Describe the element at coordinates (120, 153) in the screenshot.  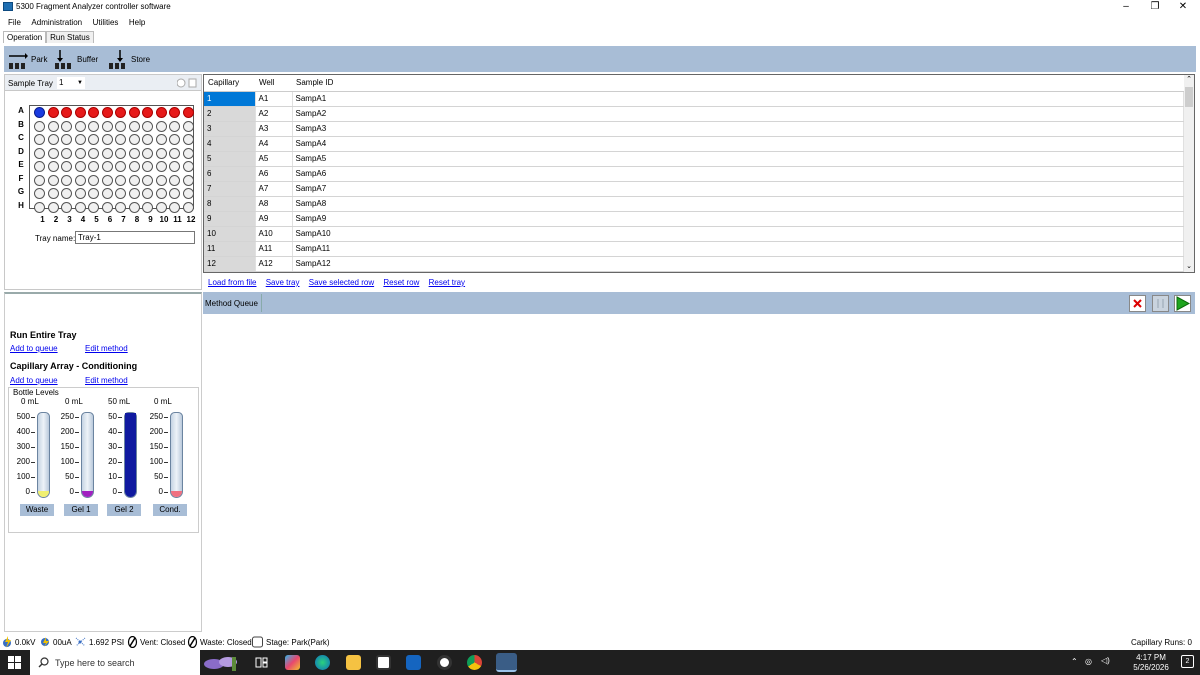
I see `well-D7` at that location.